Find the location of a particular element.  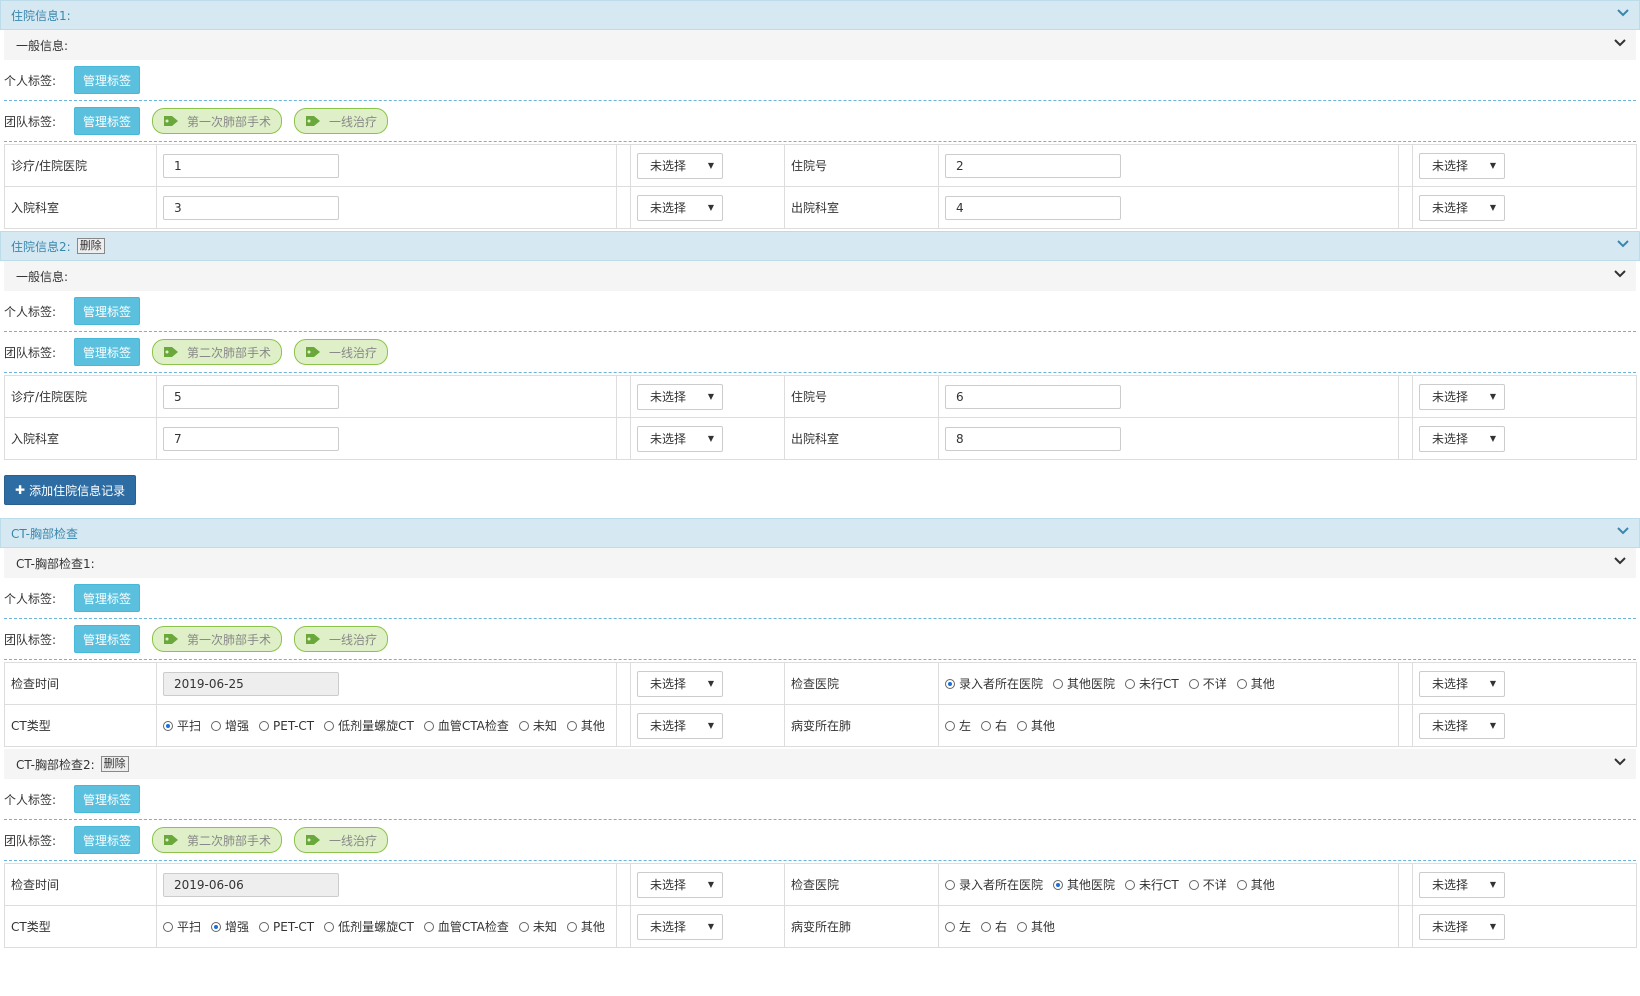

exam-date-input: 2019-06-25 is located at coordinates (251, 683).